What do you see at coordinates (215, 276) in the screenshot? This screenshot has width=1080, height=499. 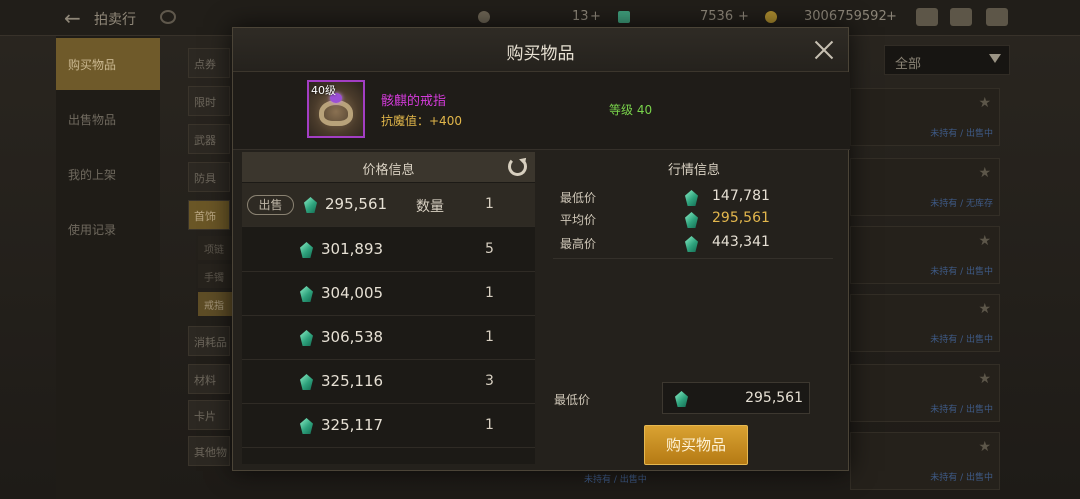 I see `subcategory-bracelet: 手镯` at bounding box center [215, 276].